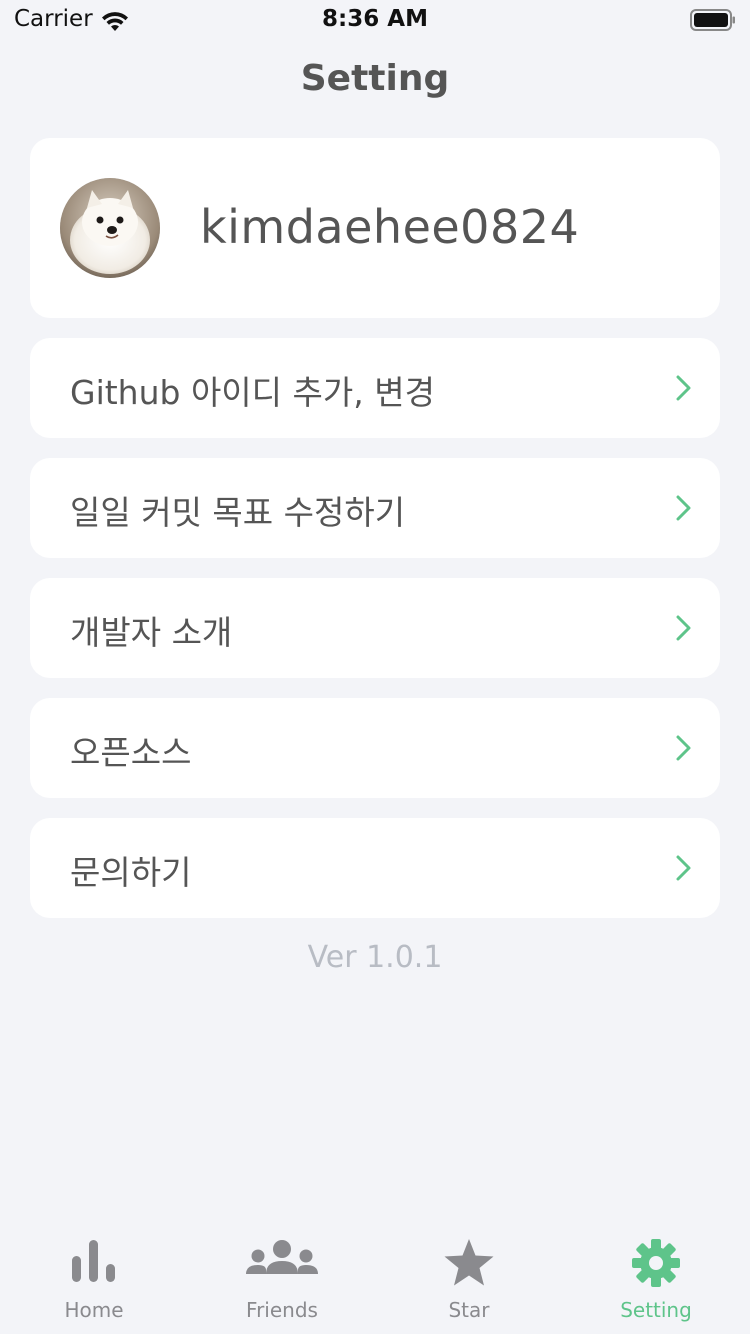 Image resolution: width=750 pixels, height=1334 pixels. I want to click on menu-item-daily-goal: 일일 커밋 목표 수정하기, so click(375, 508).